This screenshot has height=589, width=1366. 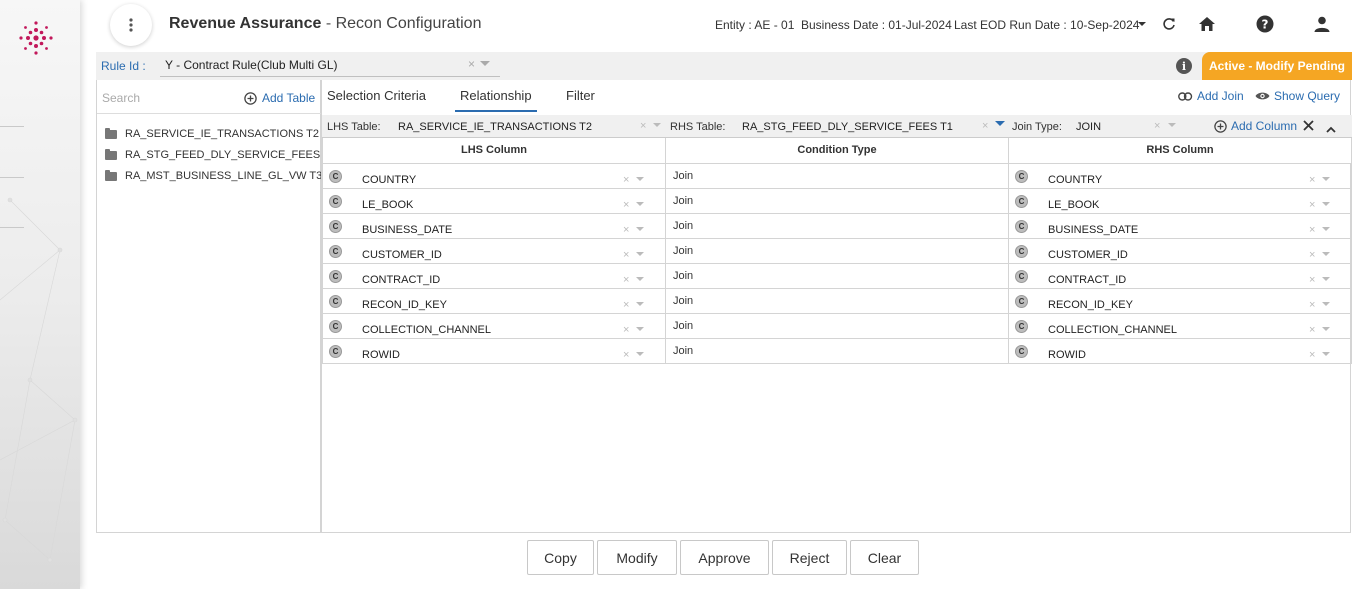 What do you see at coordinates (494, 200) in the screenshot?
I see `lhs-column-cell: C LE_BOOK ×` at bounding box center [494, 200].